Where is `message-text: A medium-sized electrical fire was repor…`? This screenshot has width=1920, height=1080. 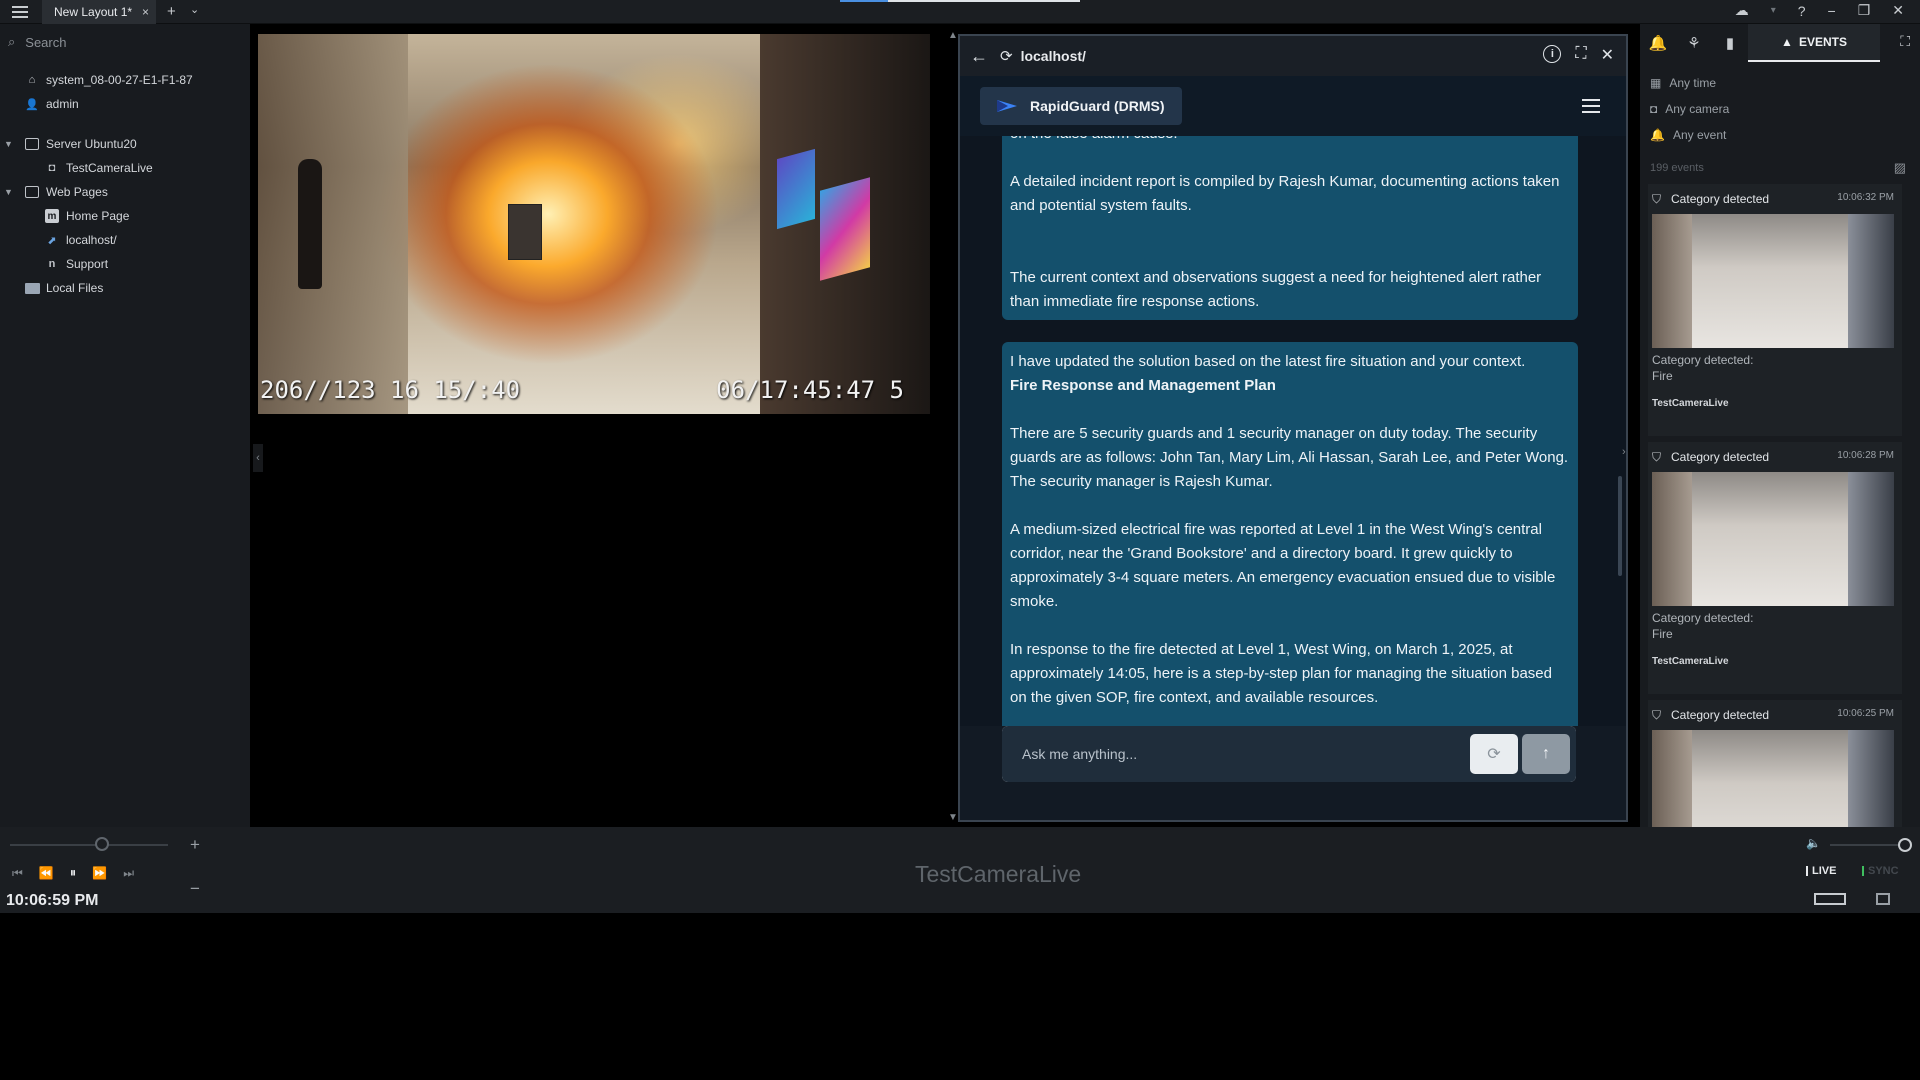
message-text: A medium-sized electrical fire was repor… is located at coordinates (1283, 565).